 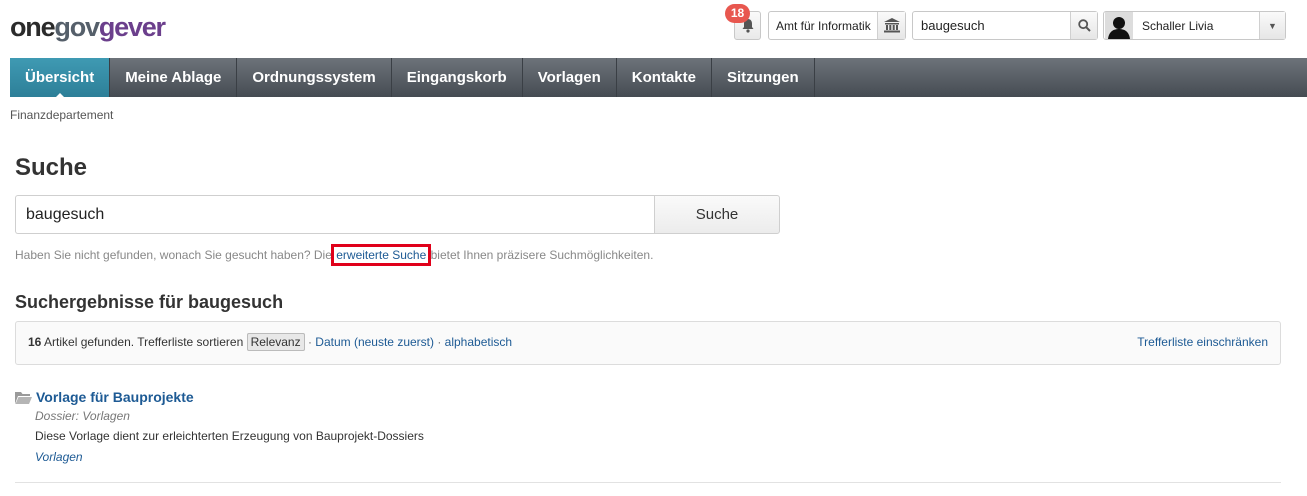 I want to click on logo-part-gever: gever, so click(x=132, y=27).